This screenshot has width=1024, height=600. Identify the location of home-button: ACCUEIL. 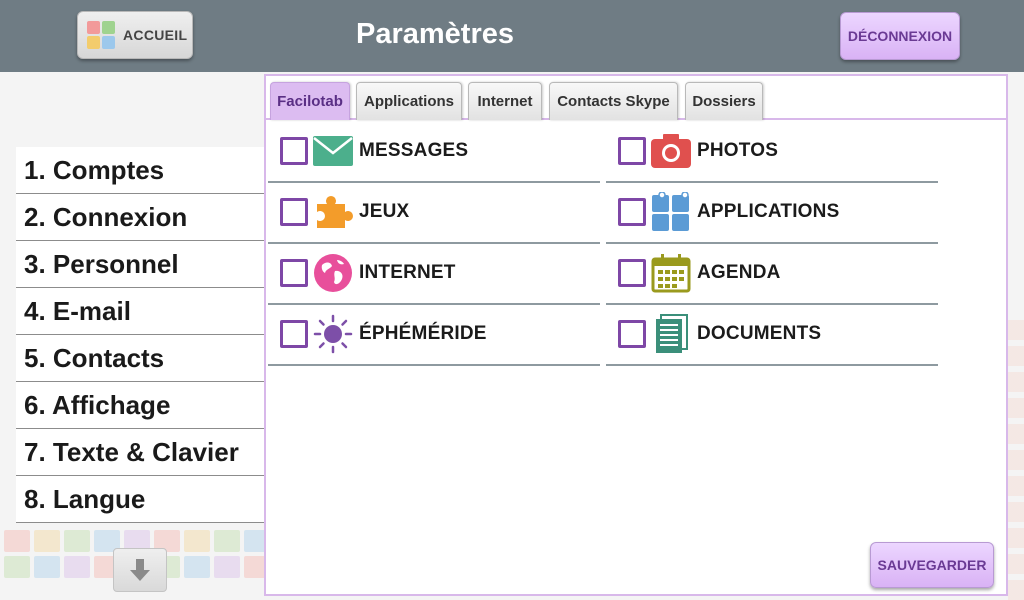
(135, 35).